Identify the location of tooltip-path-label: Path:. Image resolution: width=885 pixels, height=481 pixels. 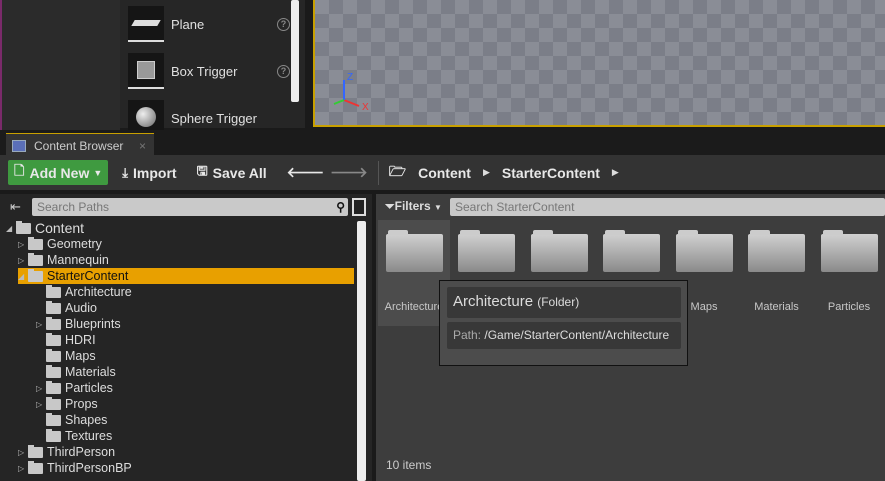
(467, 335).